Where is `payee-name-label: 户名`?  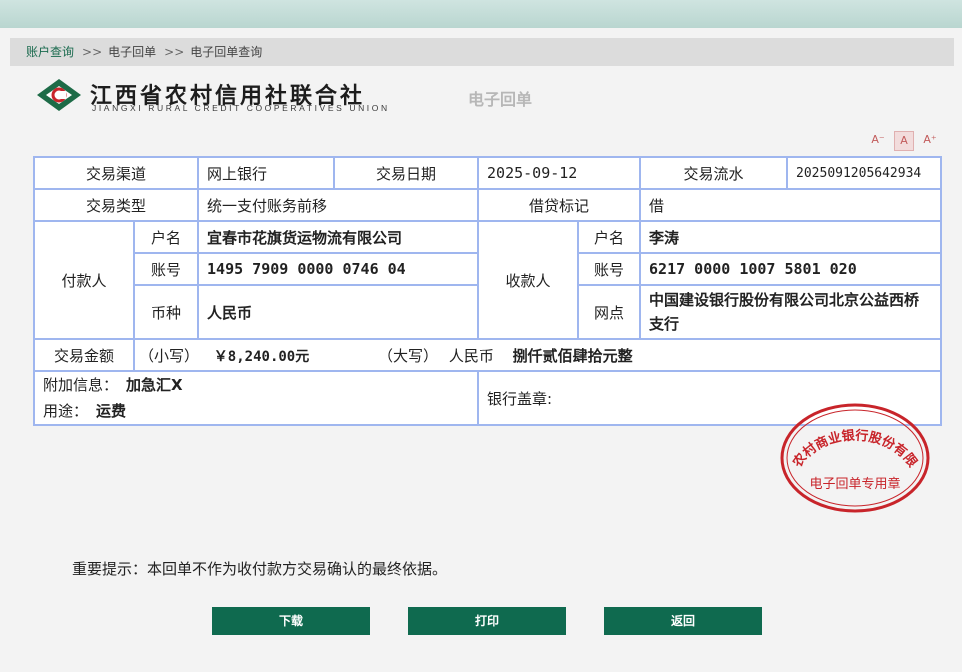
payee-name-label: 户名 is located at coordinates (609, 237).